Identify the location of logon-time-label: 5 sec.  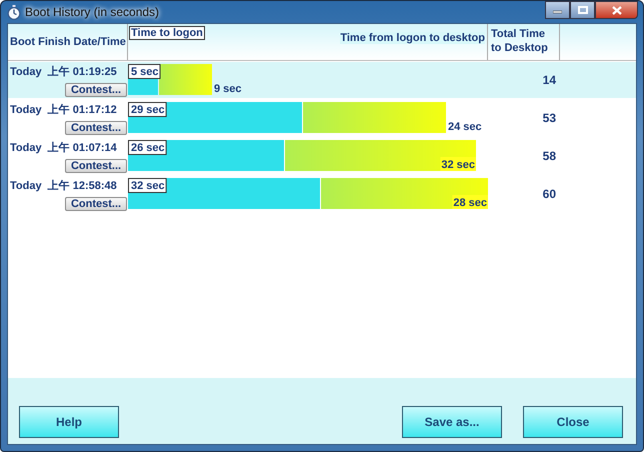
(144, 71).